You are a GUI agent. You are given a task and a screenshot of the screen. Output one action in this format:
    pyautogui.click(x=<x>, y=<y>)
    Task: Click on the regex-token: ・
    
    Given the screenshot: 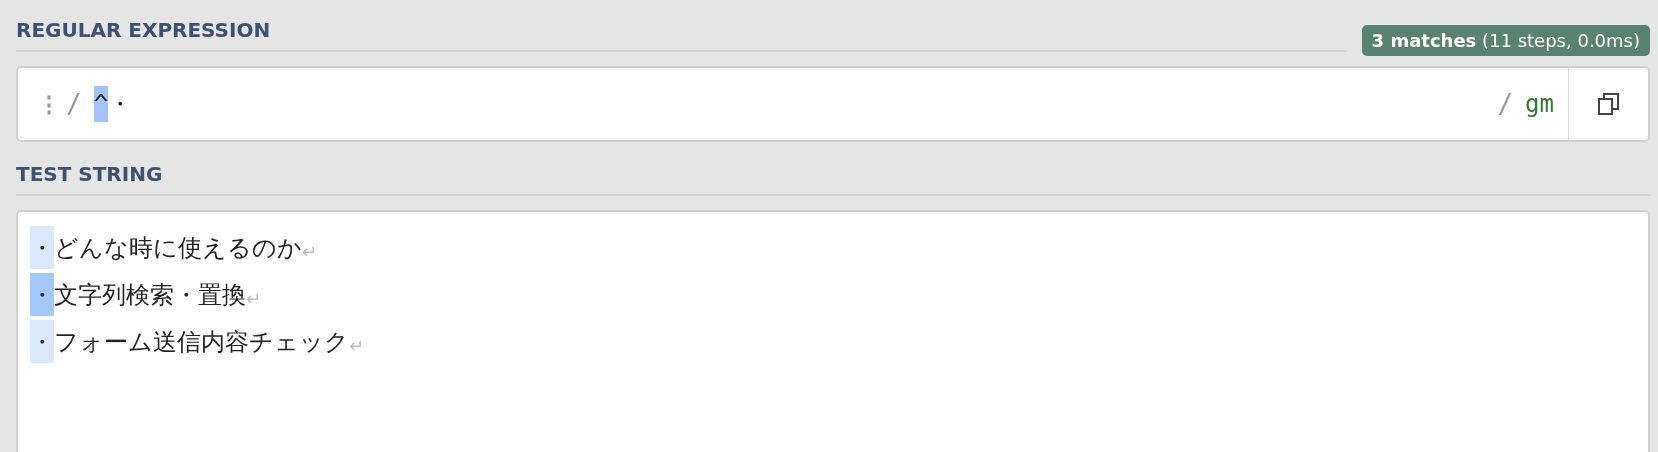 What is the action you would take?
    pyautogui.click(x=120, y=104)
    